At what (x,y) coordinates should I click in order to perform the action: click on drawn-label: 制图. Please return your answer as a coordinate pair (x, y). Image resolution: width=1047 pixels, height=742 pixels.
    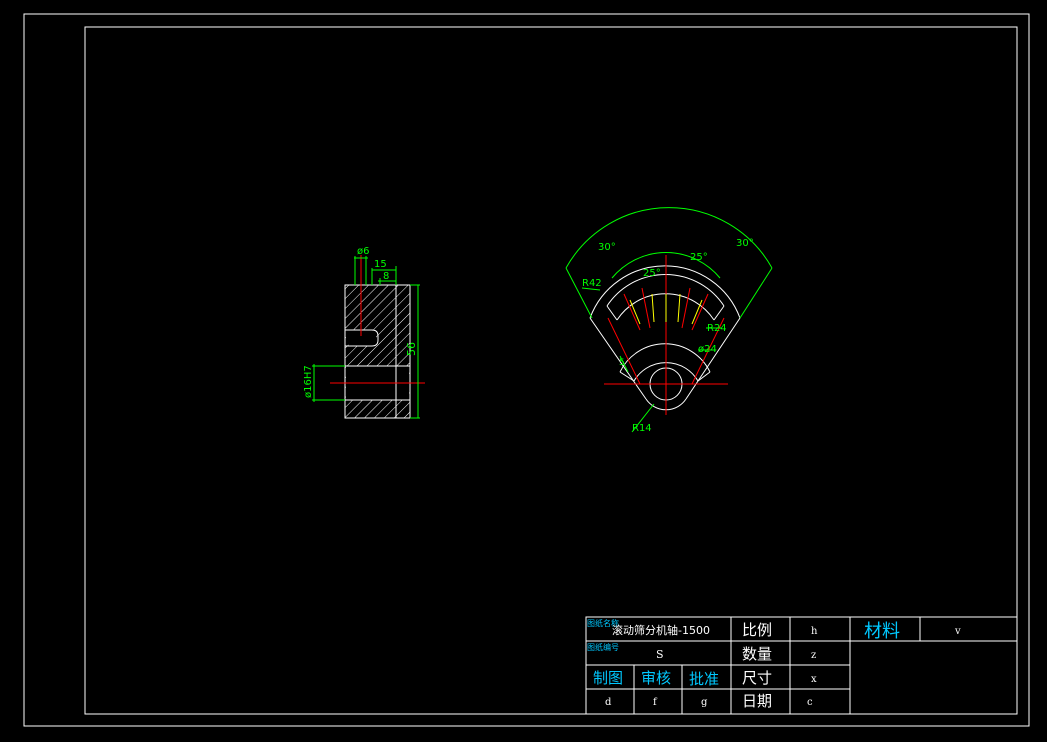
    Looking at the image, I should click on (608, 678).